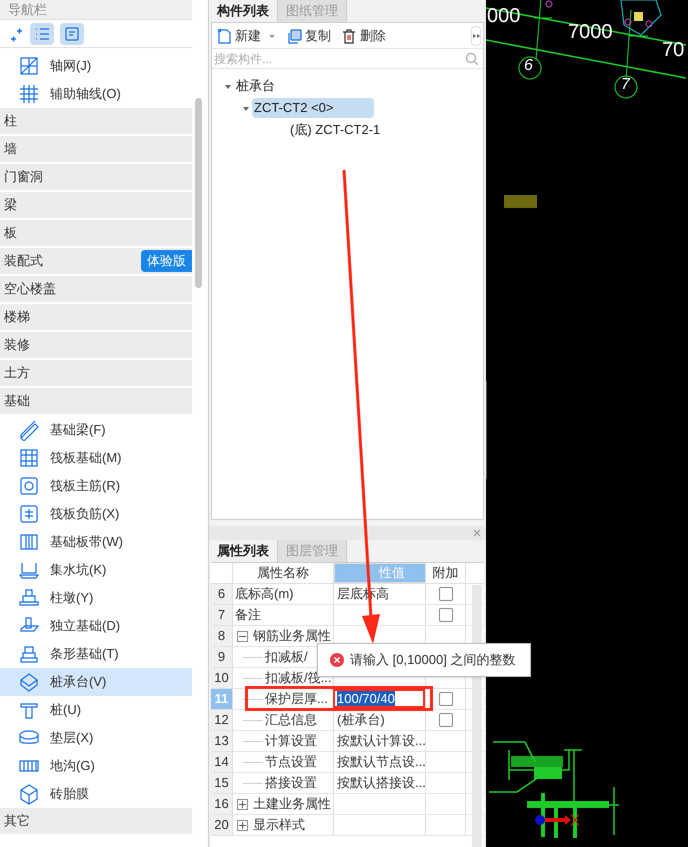 Image resolution: width=688 pixels, height=847 pixels. What do you see at coordinates (96, 94) in the screenshot?
I see `nav-item: 辅助轴线(O)` at bounding box center [96, 94].